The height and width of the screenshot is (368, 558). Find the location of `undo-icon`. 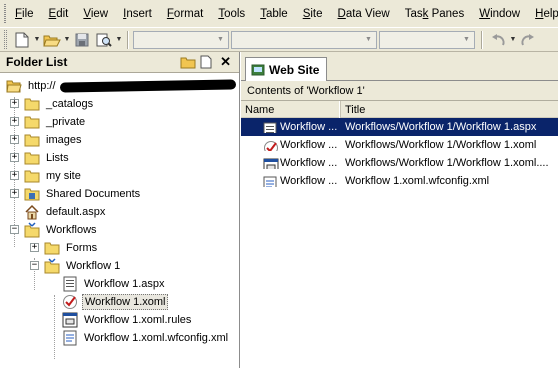

undo-icon is located at coordinates (498, 39).